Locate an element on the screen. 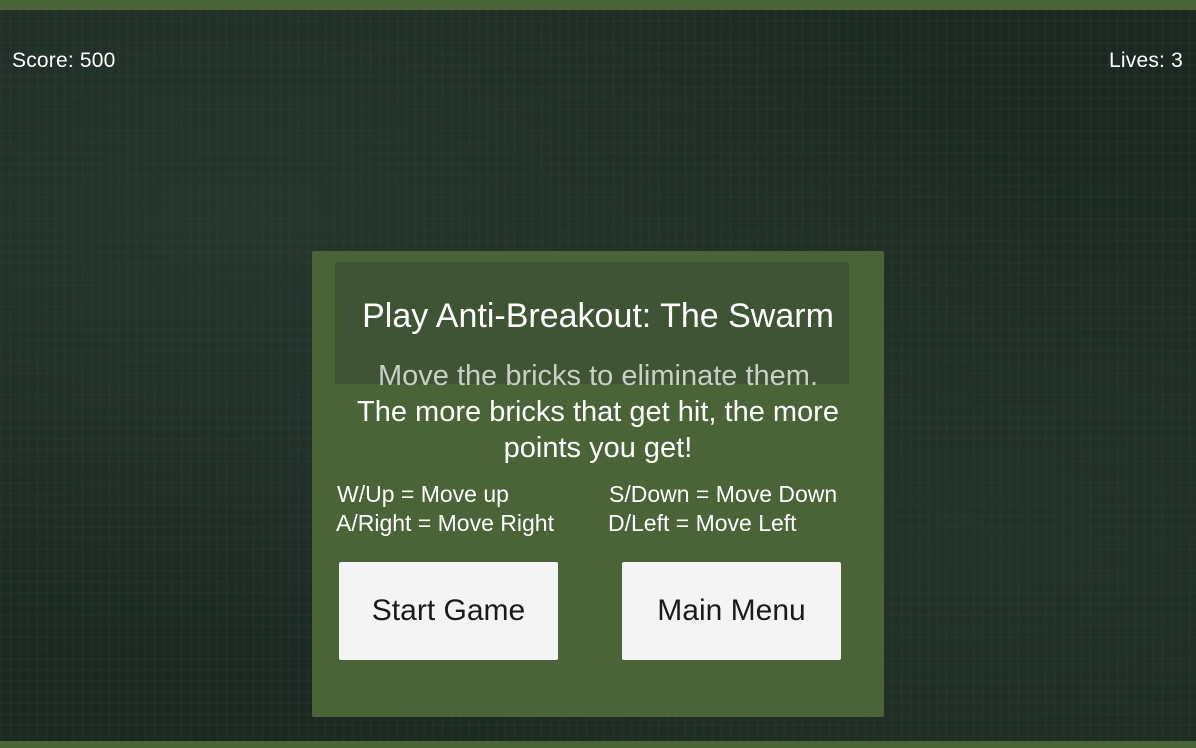 Image resolution: width=1196 pixels, height=748 pixels. lives-display: Lives: 3 is located at coordinates (1146, 60).